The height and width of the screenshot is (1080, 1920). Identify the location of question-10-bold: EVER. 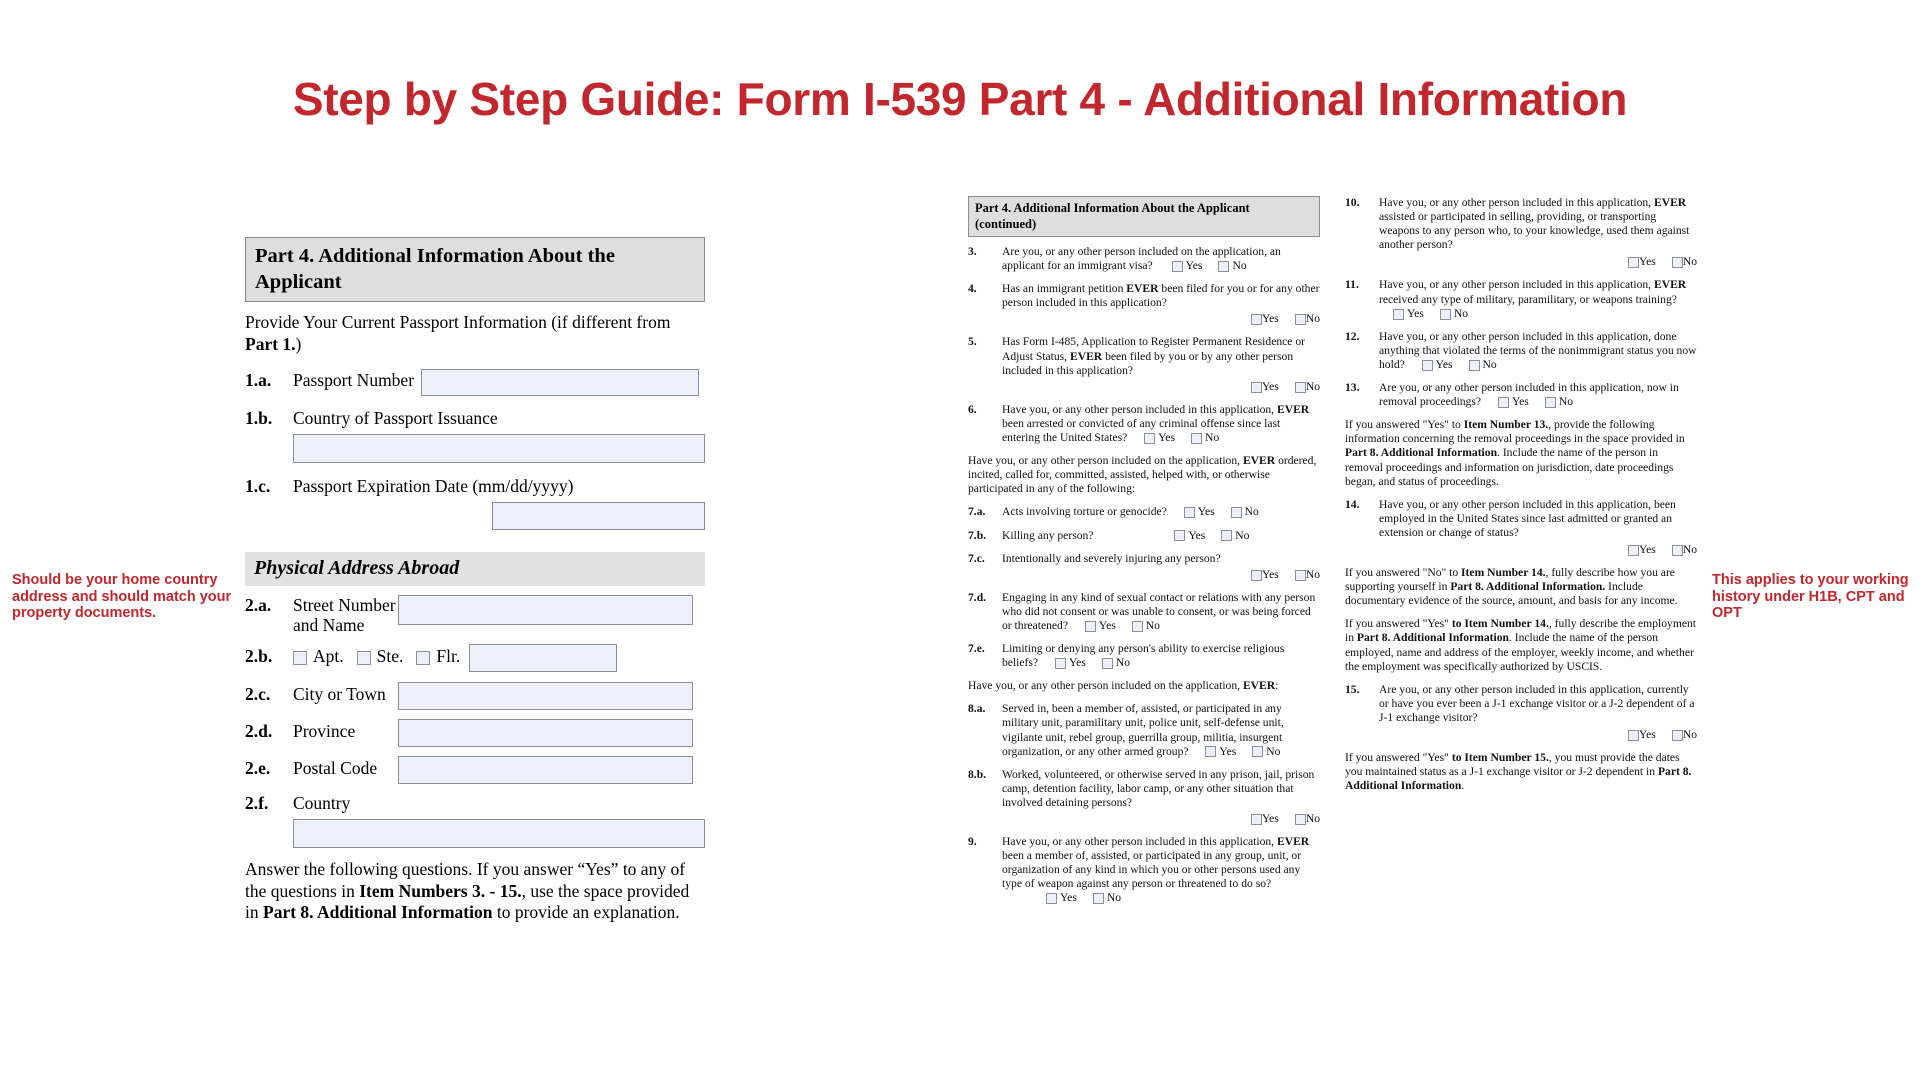
(1670, 202).